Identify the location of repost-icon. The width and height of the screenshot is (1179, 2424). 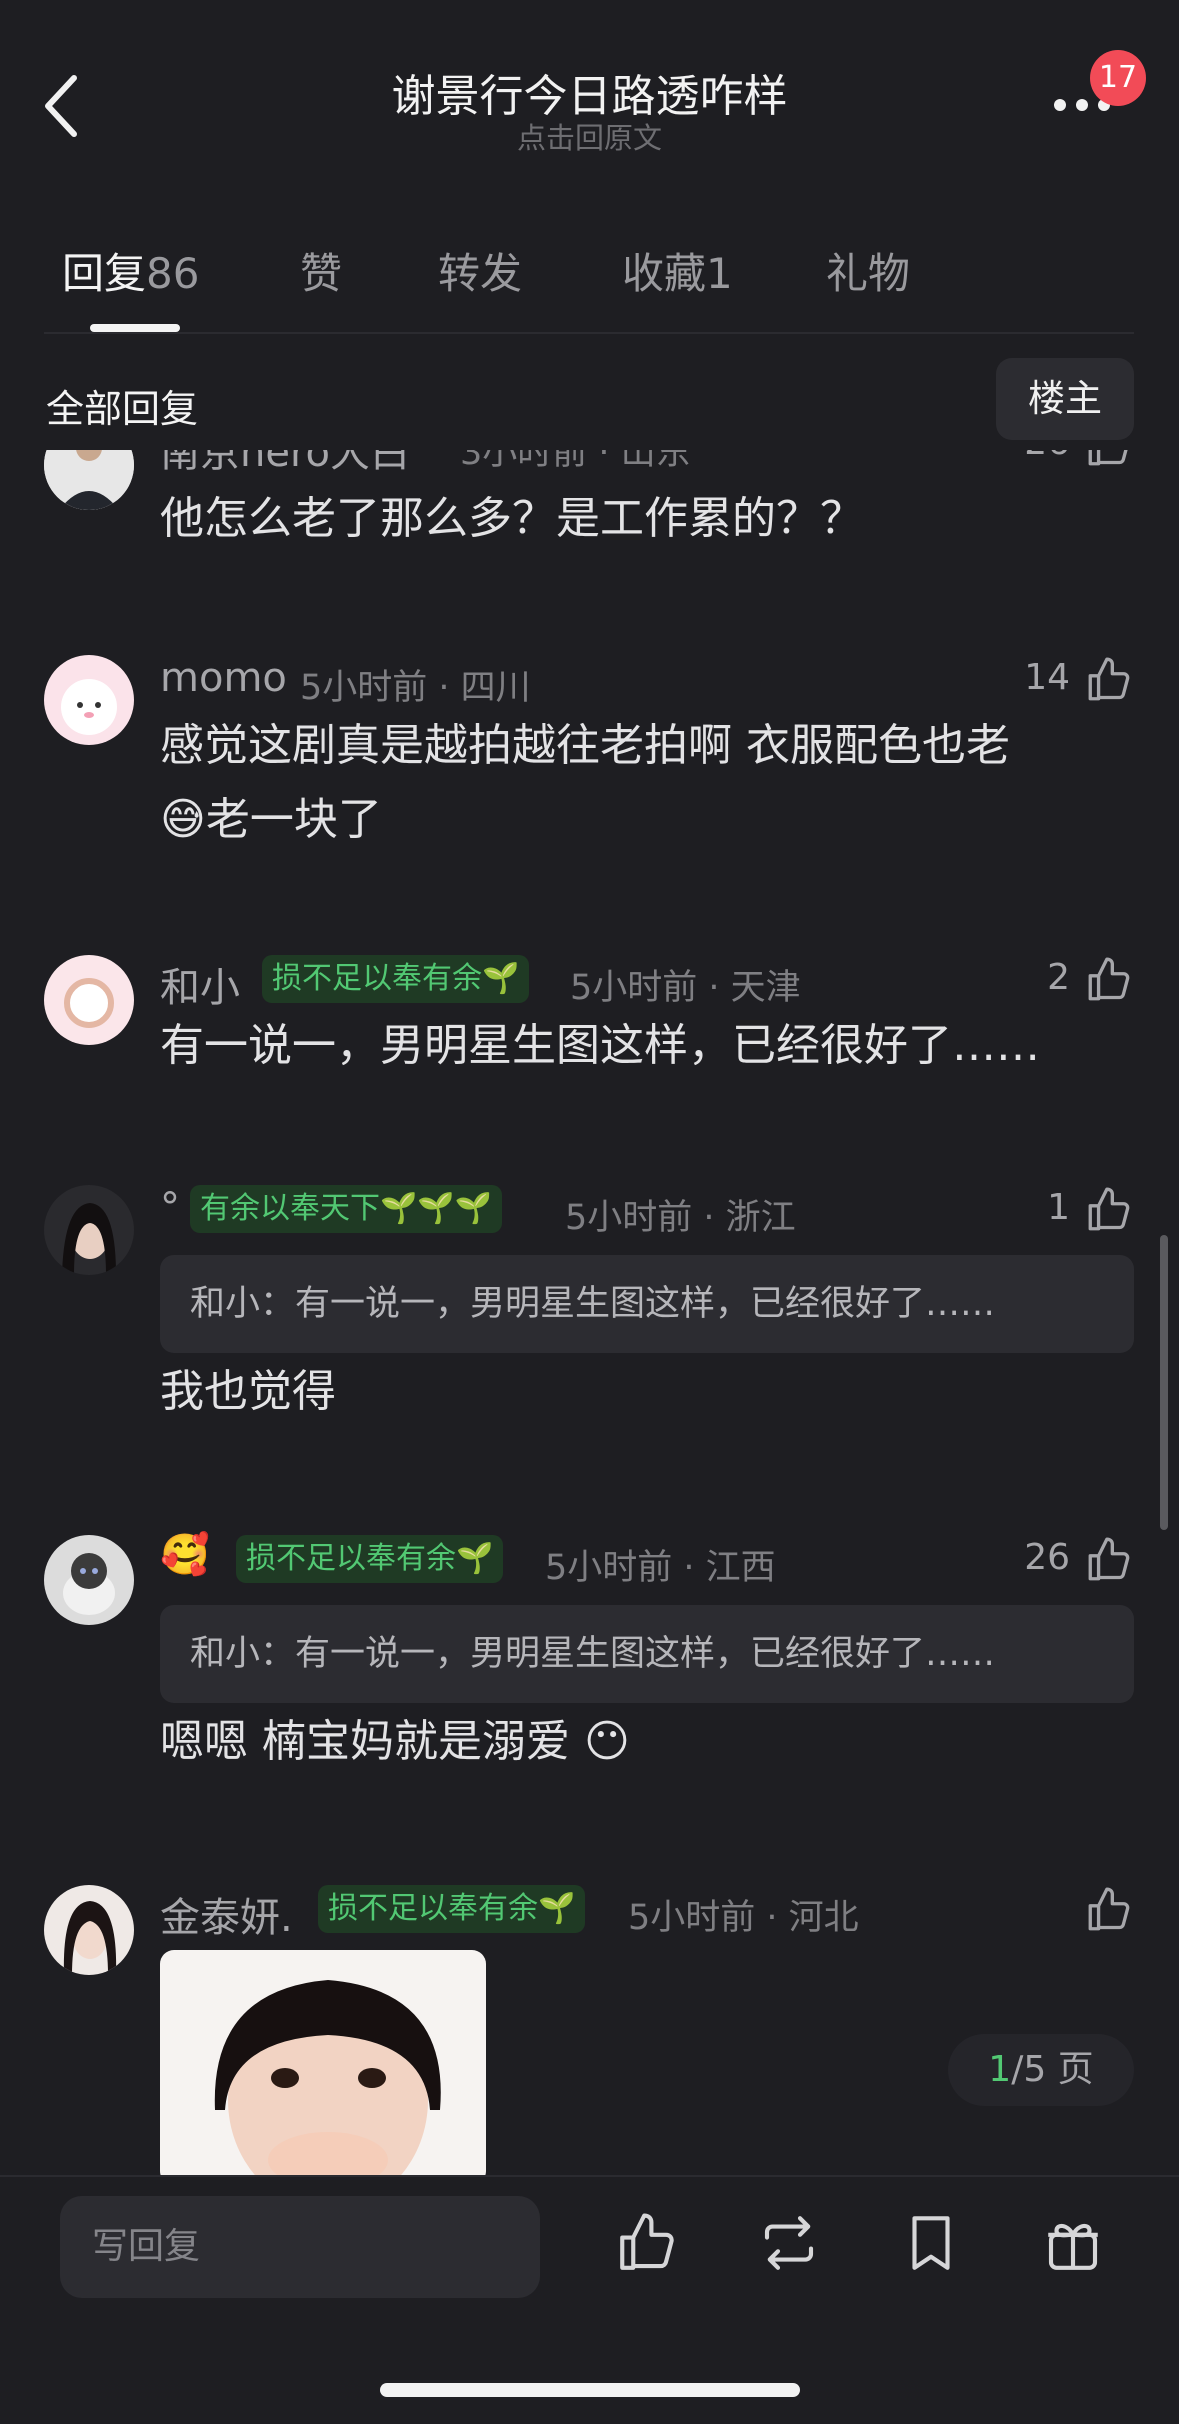
(789, 2243).